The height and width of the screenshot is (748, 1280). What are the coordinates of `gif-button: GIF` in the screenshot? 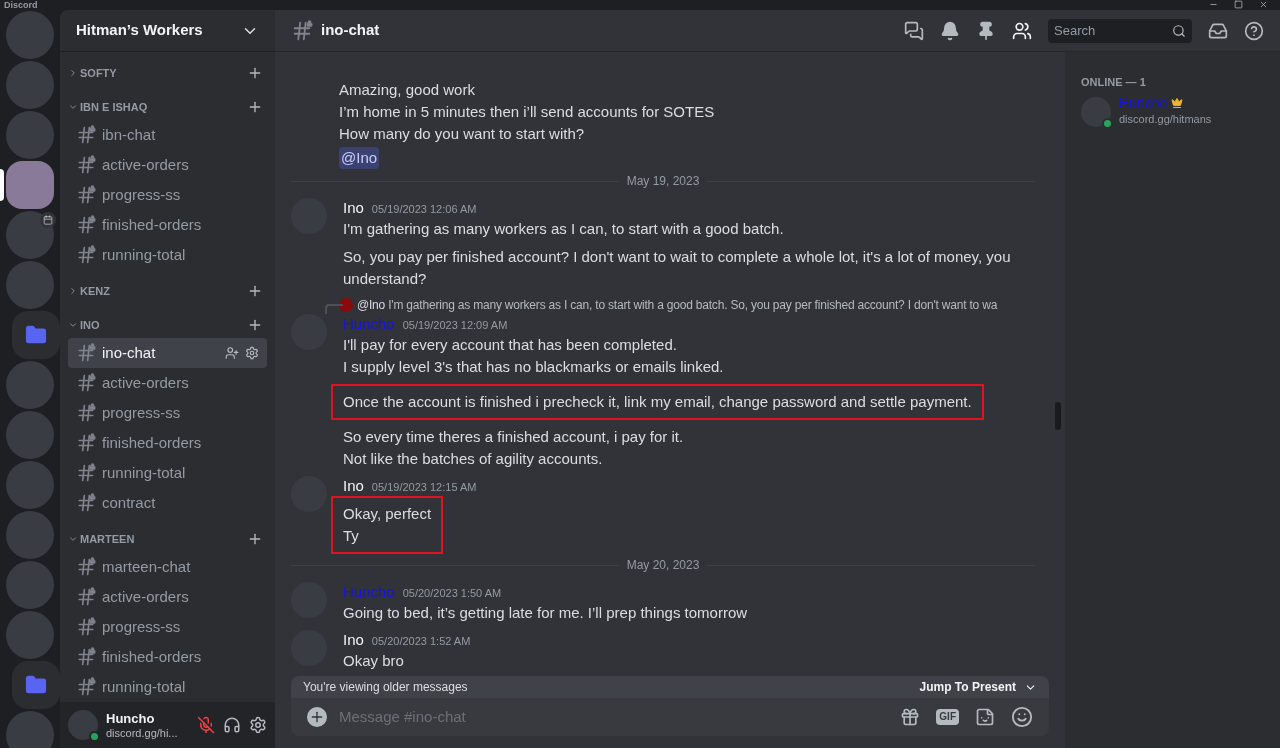 It's located at (947, 717).